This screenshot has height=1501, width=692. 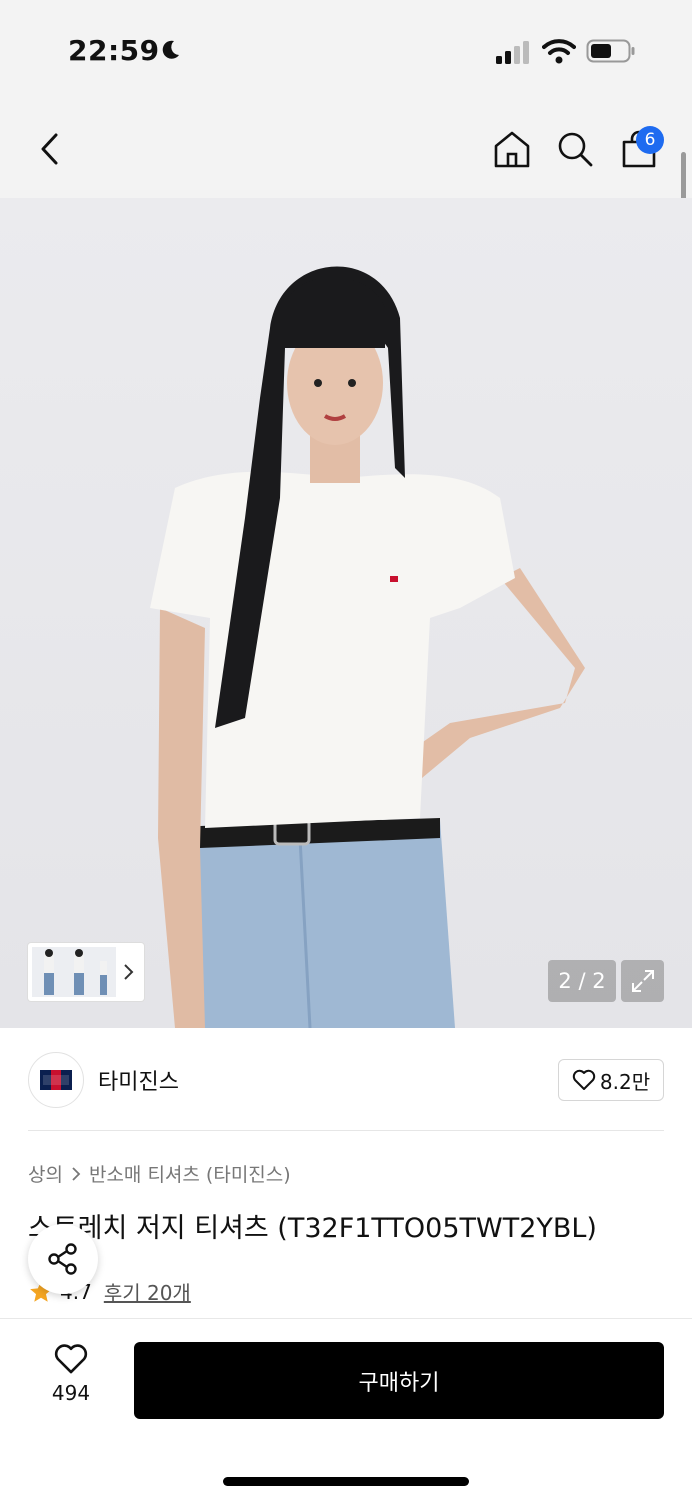 I want to click on chevron-left-icon, so click(x=49, y=149).